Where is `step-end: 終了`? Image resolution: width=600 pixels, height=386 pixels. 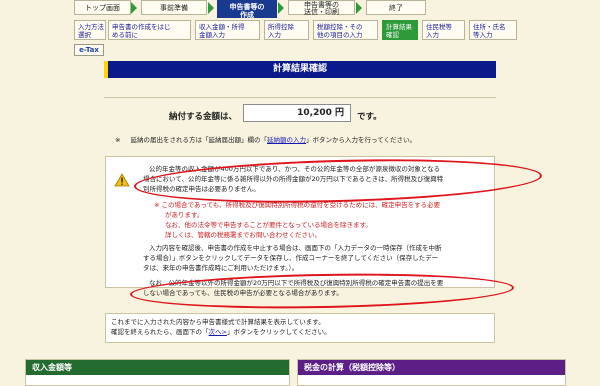
step-end: 終了 is located at coordinates (396, 7).